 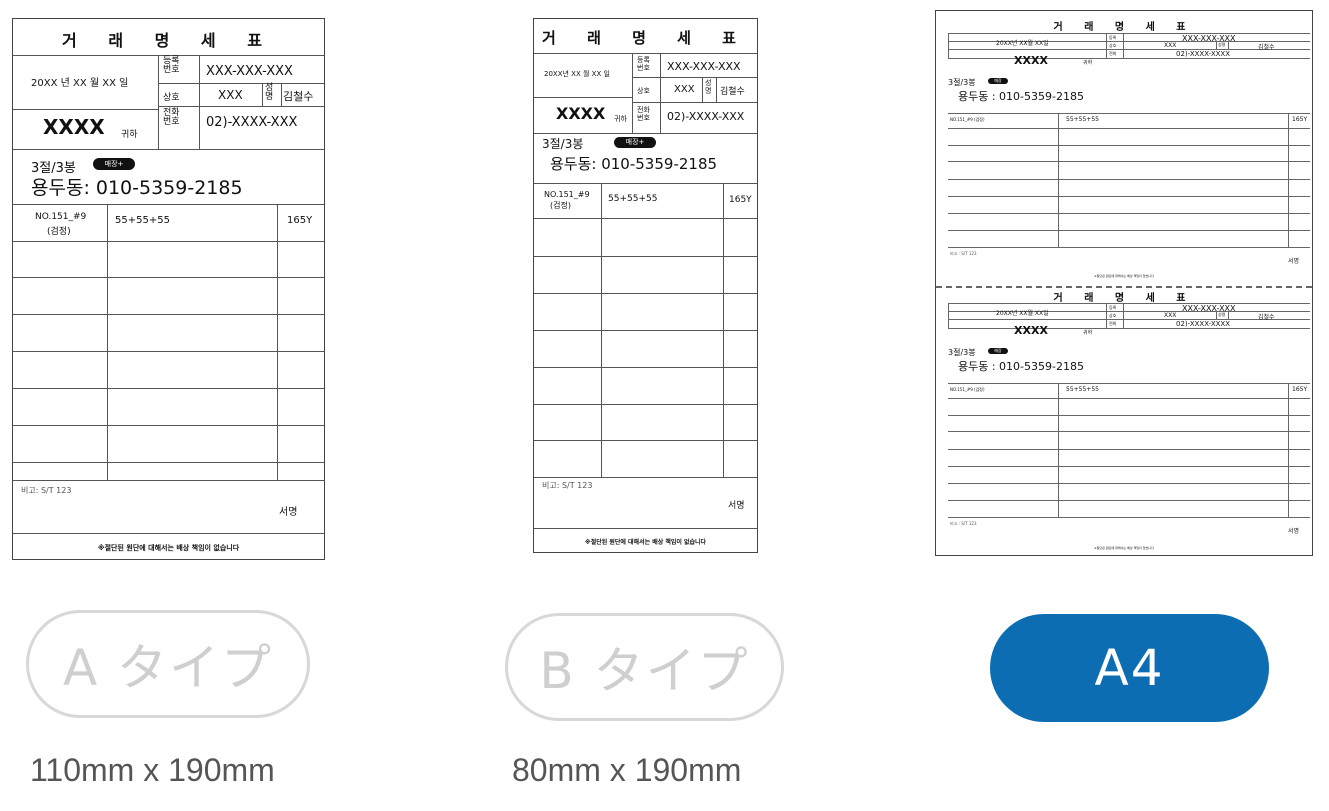 I want to click on receipt-date: 20XX년 XX 월 XX 일, so click(x=577, y=74).